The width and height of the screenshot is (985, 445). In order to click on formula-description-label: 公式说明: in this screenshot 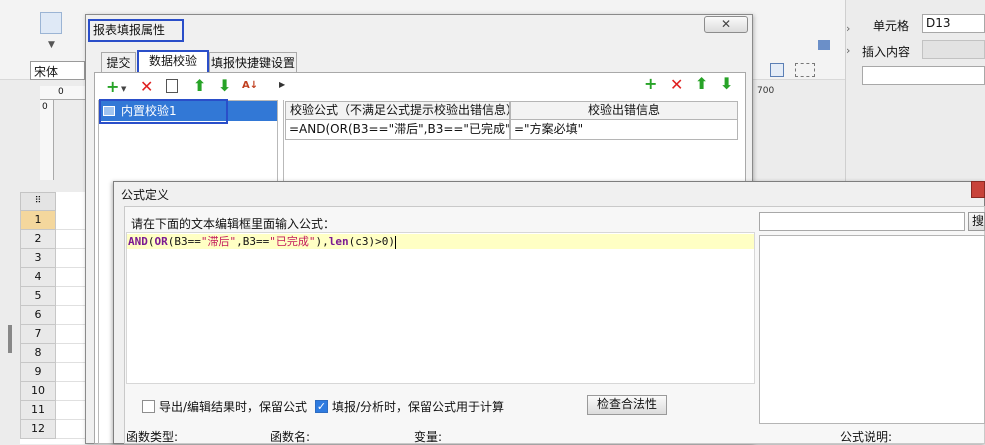, I will do `click(866, 437)`.